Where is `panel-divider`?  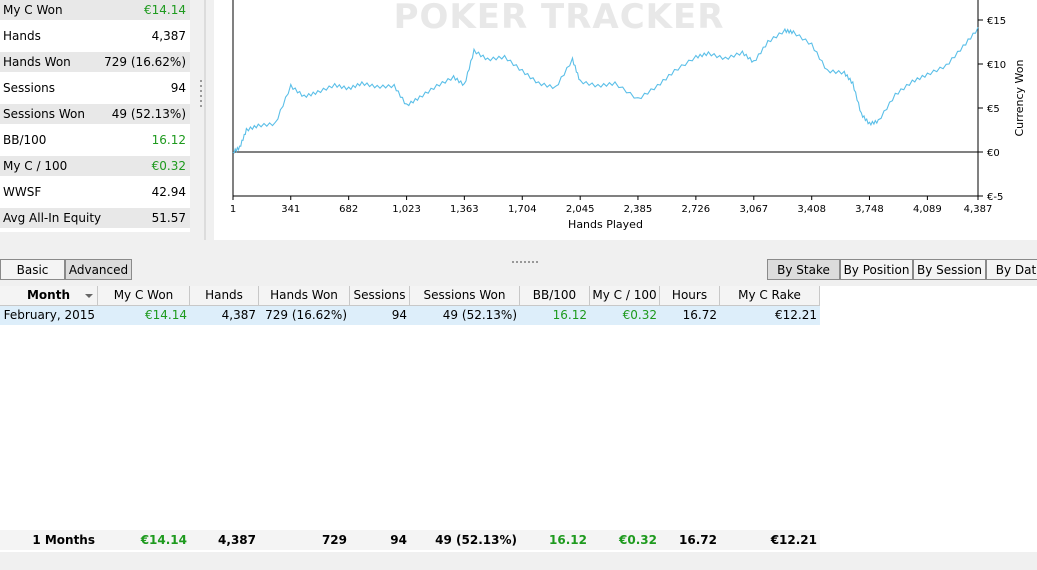
panel-divider is located at coordinates (205, 120).